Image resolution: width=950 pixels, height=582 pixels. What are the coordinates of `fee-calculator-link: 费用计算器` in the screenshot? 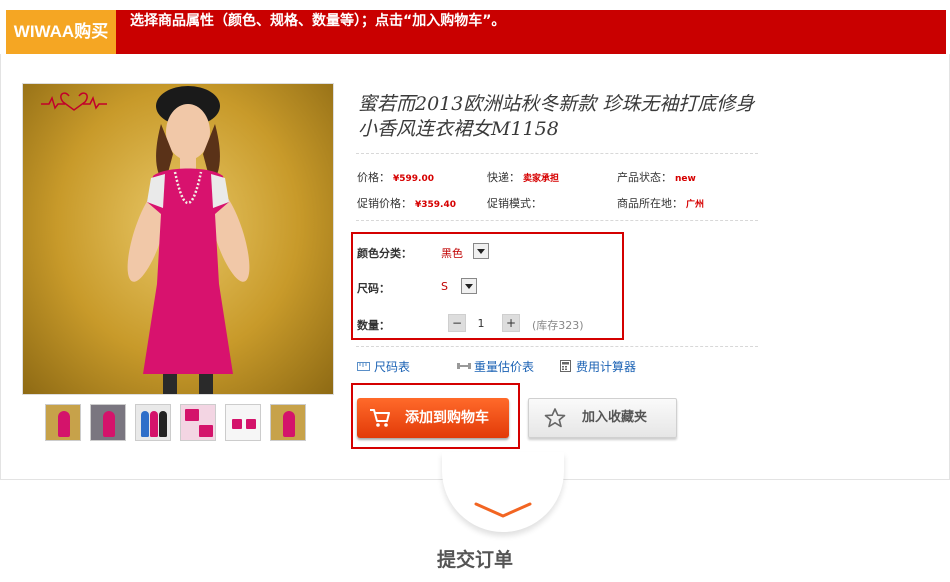 It's located at (597, 366).